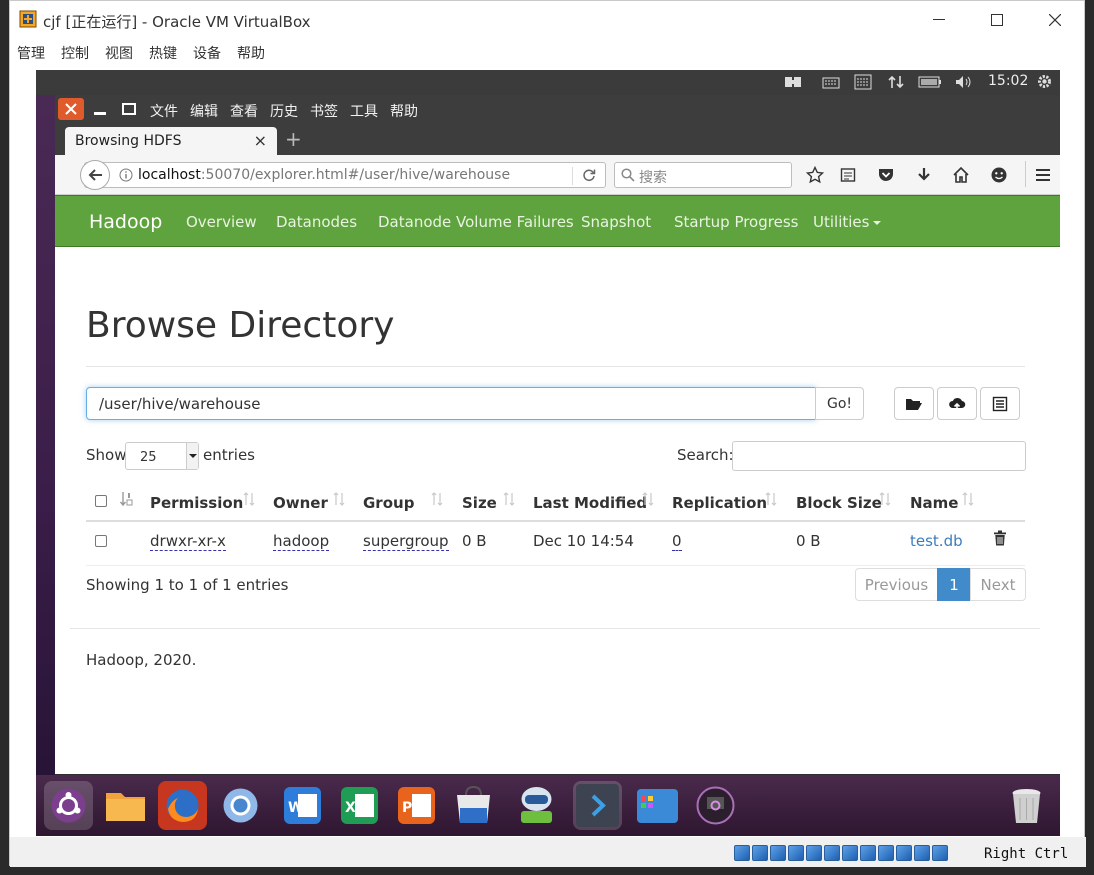  I want to click on reading-list-icon, so click(848, 175).